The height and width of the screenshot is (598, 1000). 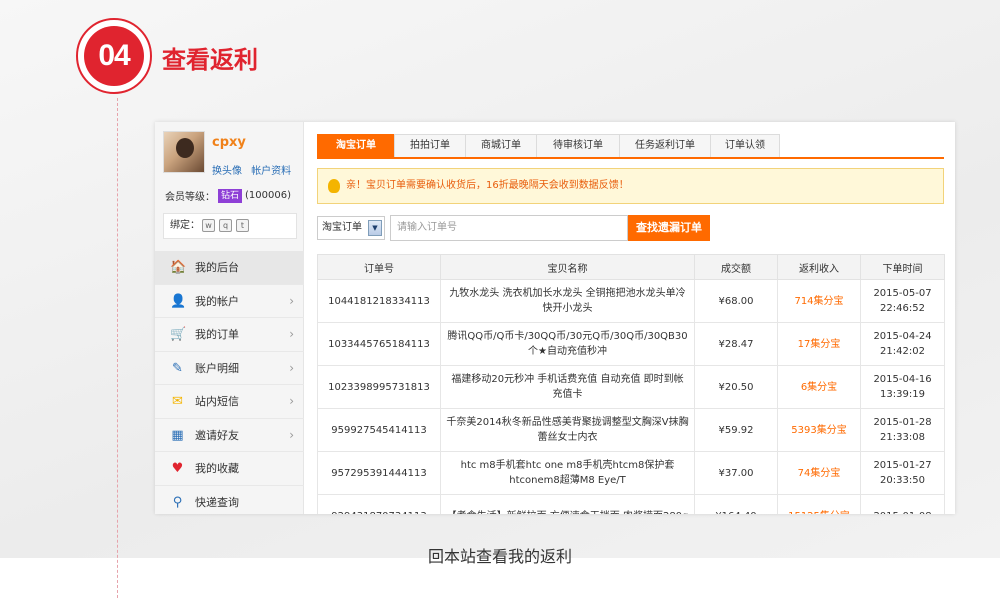 I want to click on order-type-select: 淘宝订单 ▼, so click(x=351, y=228).